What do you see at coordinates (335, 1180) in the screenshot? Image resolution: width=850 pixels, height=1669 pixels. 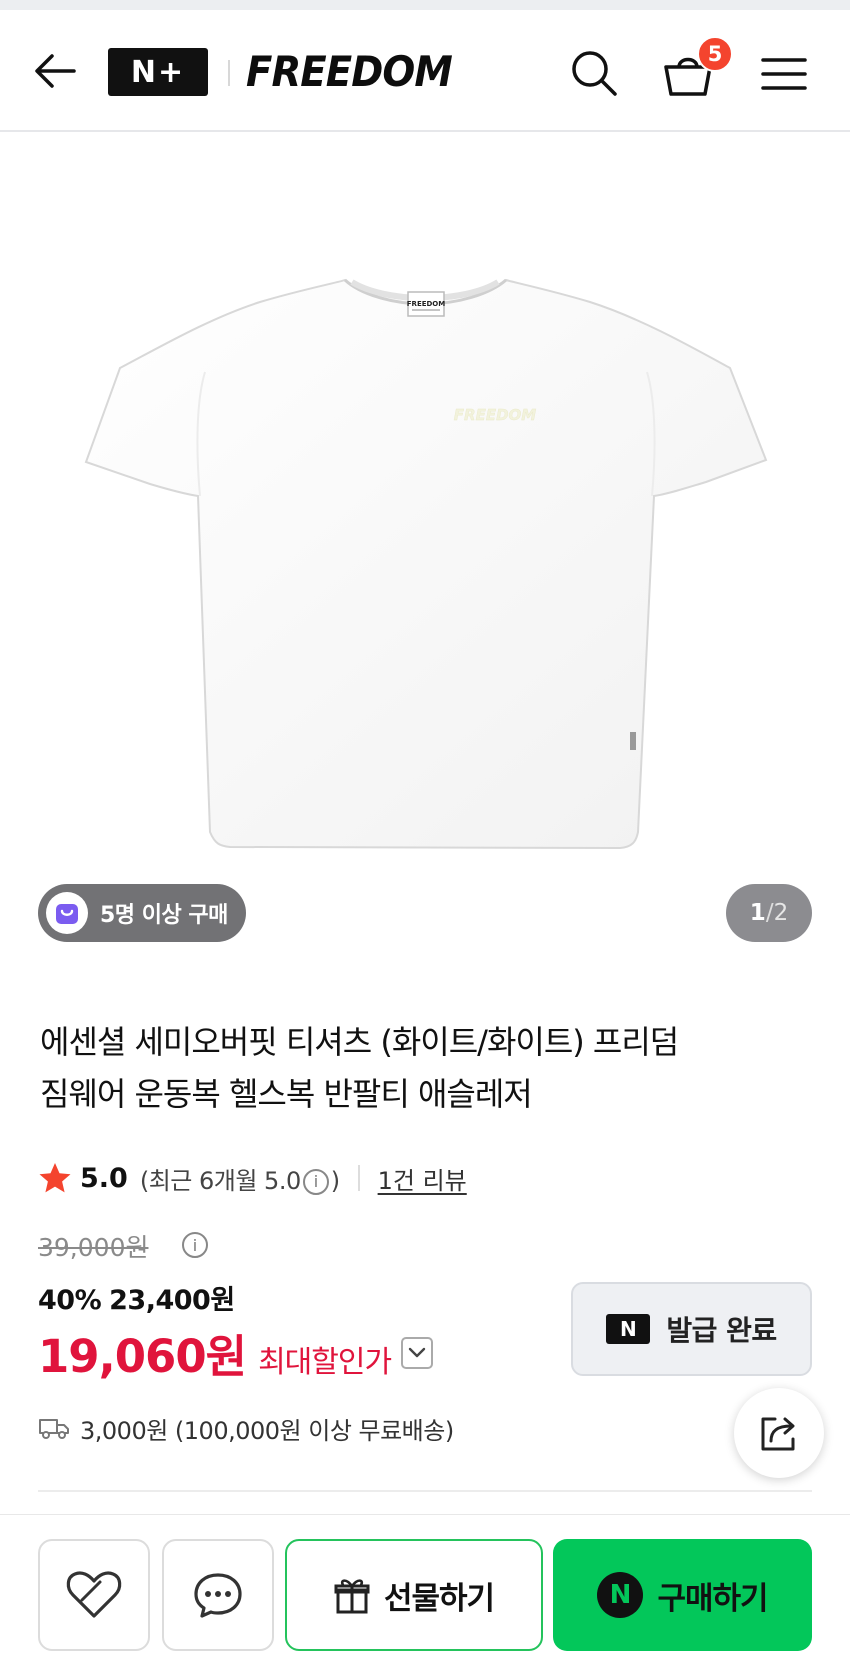 I see `rating-recent-suffix: )` at bounding box center [335, 1180].